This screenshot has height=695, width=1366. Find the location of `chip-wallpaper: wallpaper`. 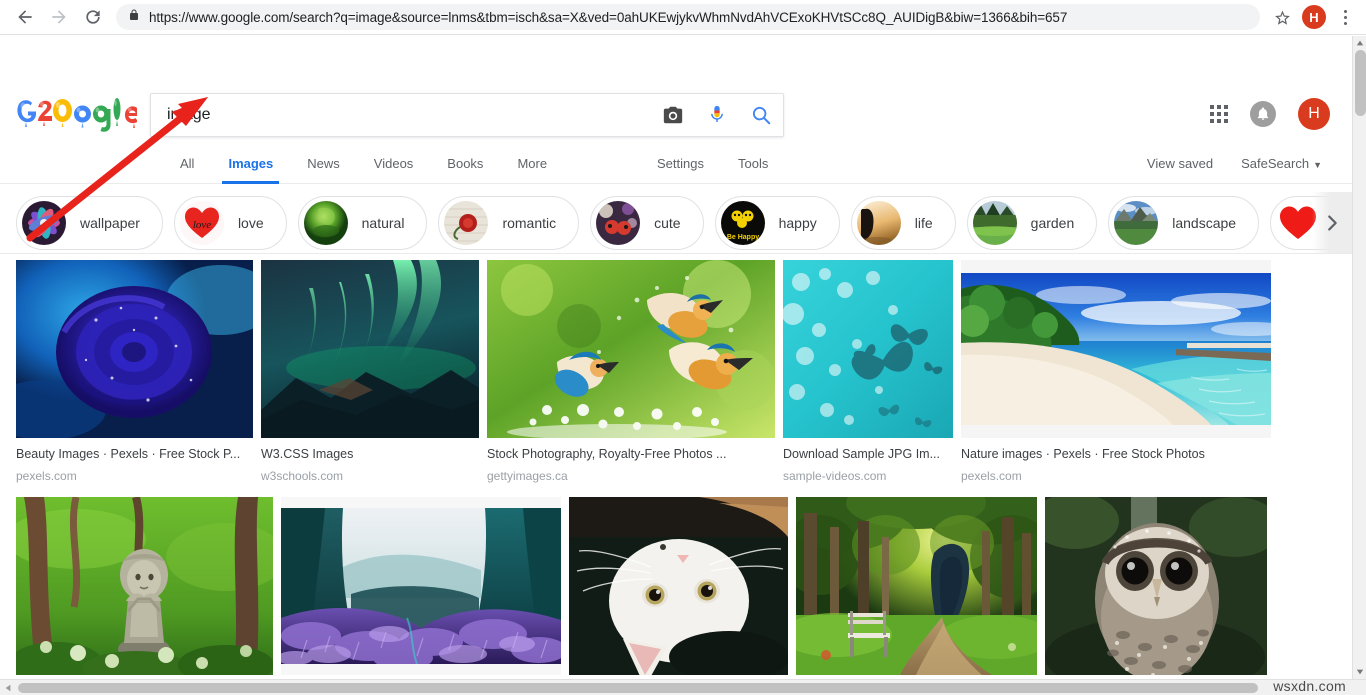

chip-wallpaper: wallpaper is located at coordinates (89, 223).